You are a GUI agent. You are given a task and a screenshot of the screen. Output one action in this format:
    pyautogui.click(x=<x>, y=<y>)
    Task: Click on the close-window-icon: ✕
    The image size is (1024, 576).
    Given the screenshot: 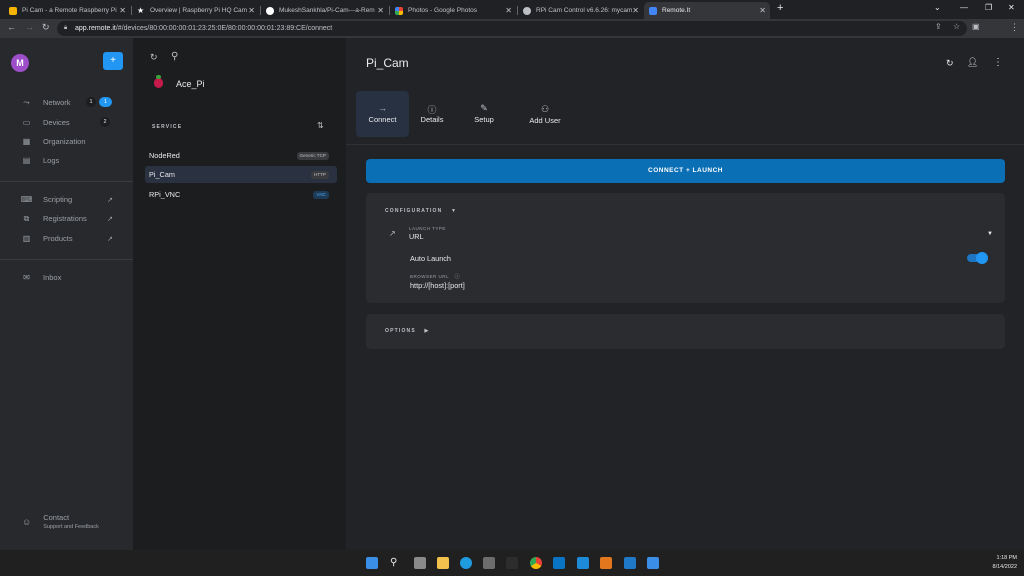 What is the action you would take?
    pyautogui.click(x=1011, y=7)
    